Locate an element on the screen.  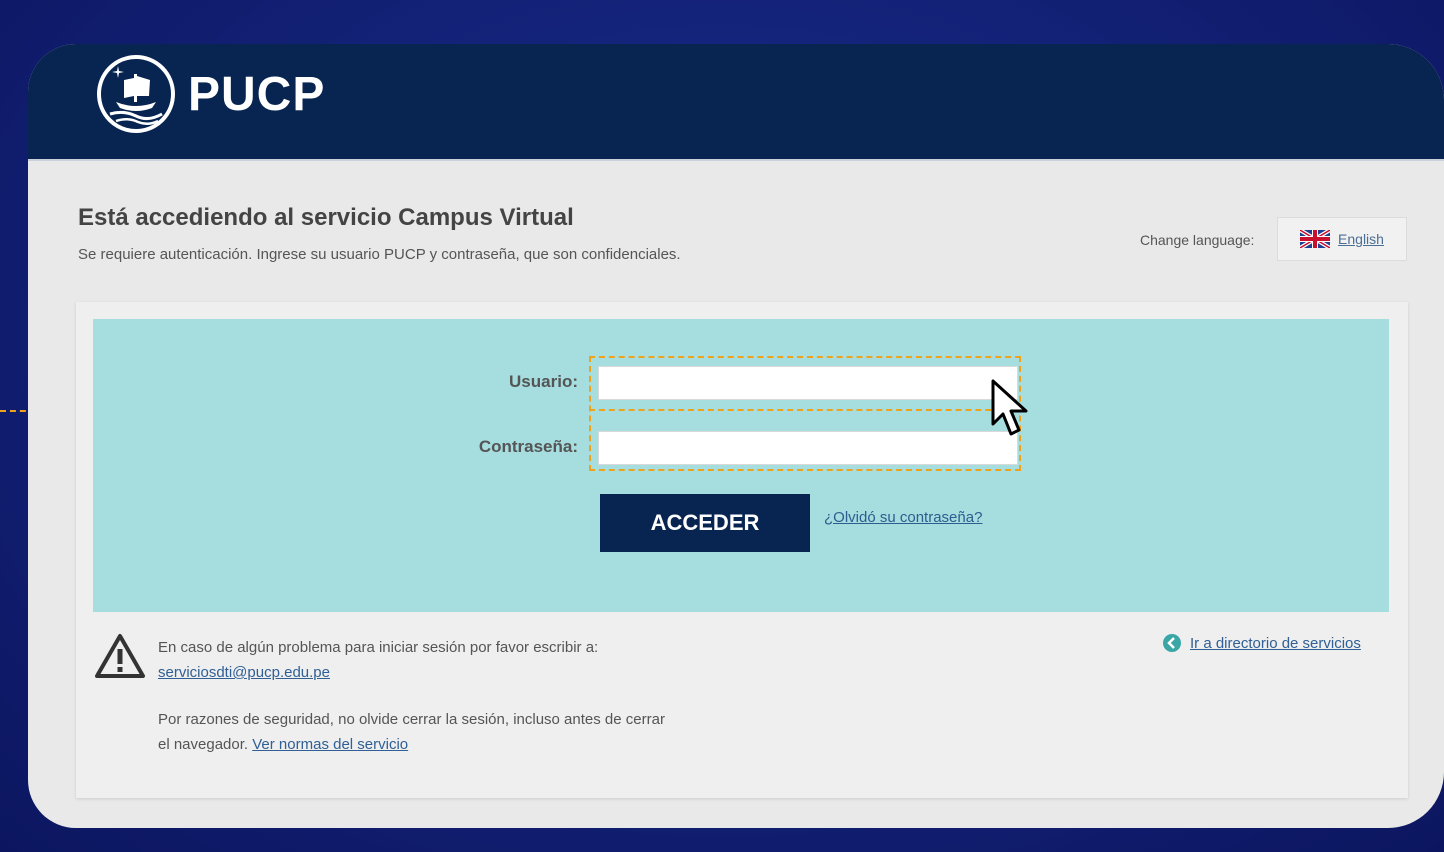
language-button: English is located at coordinates (1342, 239).